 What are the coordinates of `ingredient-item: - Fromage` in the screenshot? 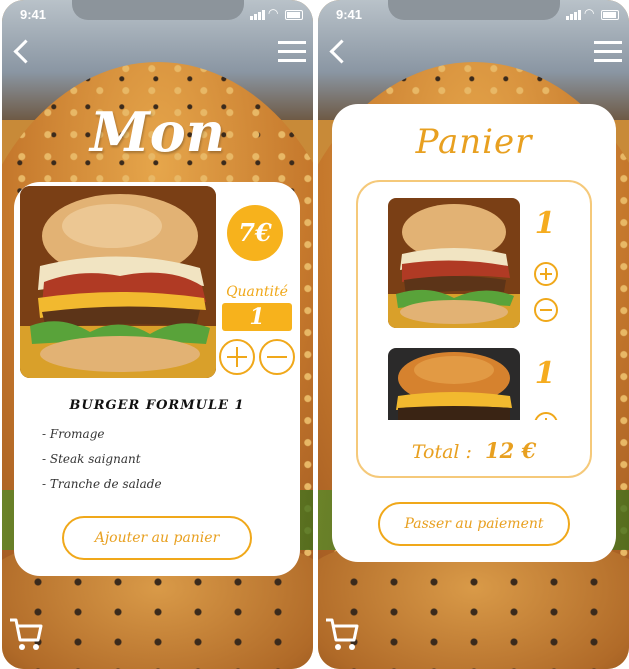 It's located at (73, 434).